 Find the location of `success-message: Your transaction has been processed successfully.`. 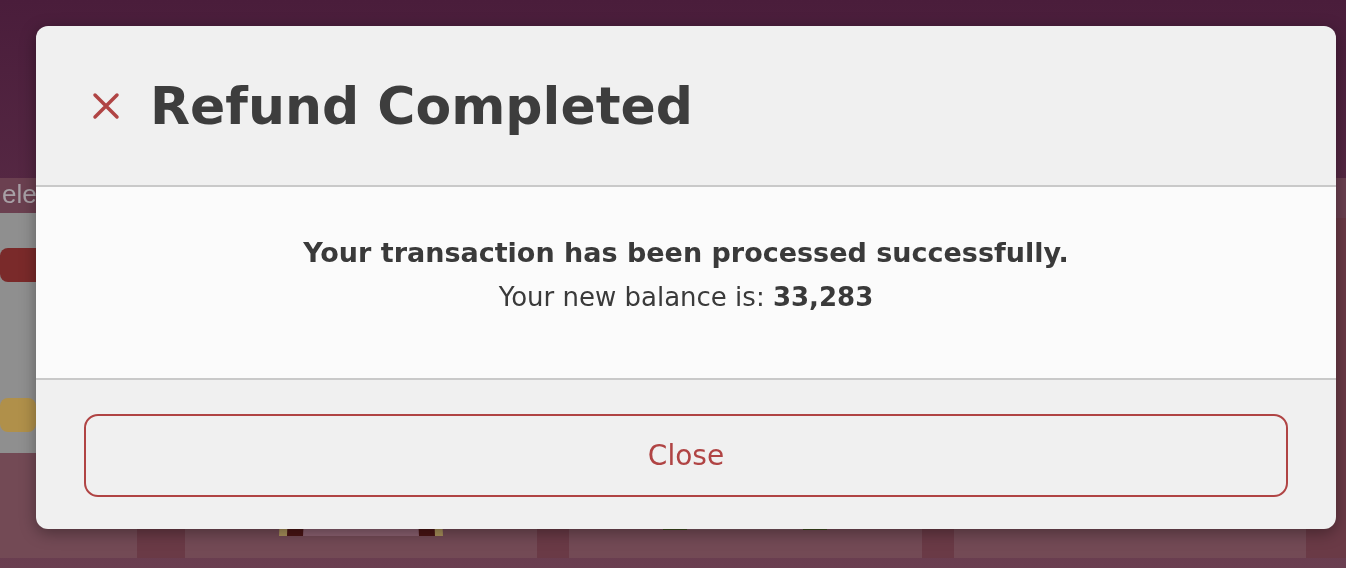

success-message: Your transaction has been processed successfully. is located at coordinates (686, 252).